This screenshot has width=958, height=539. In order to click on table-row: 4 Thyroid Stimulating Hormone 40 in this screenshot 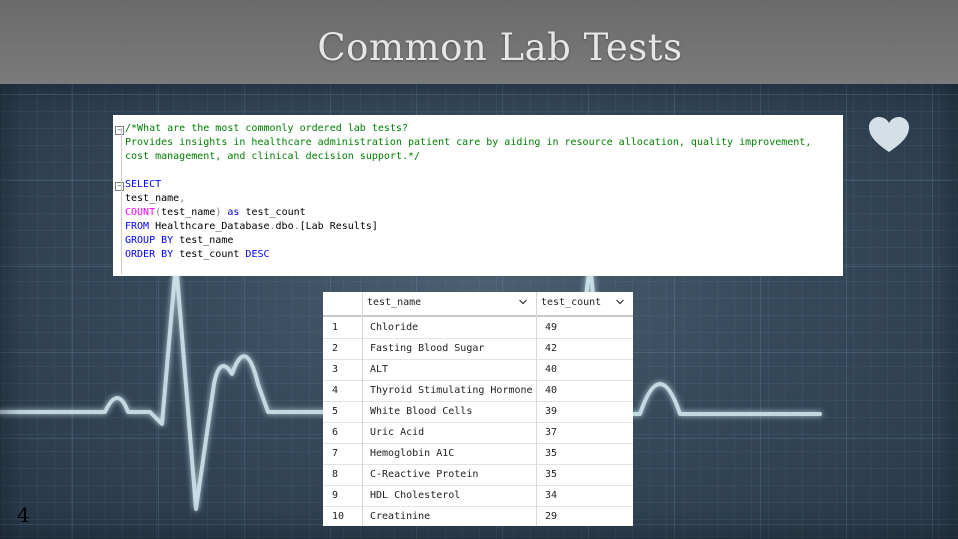, I will do `click(478, 391)`.